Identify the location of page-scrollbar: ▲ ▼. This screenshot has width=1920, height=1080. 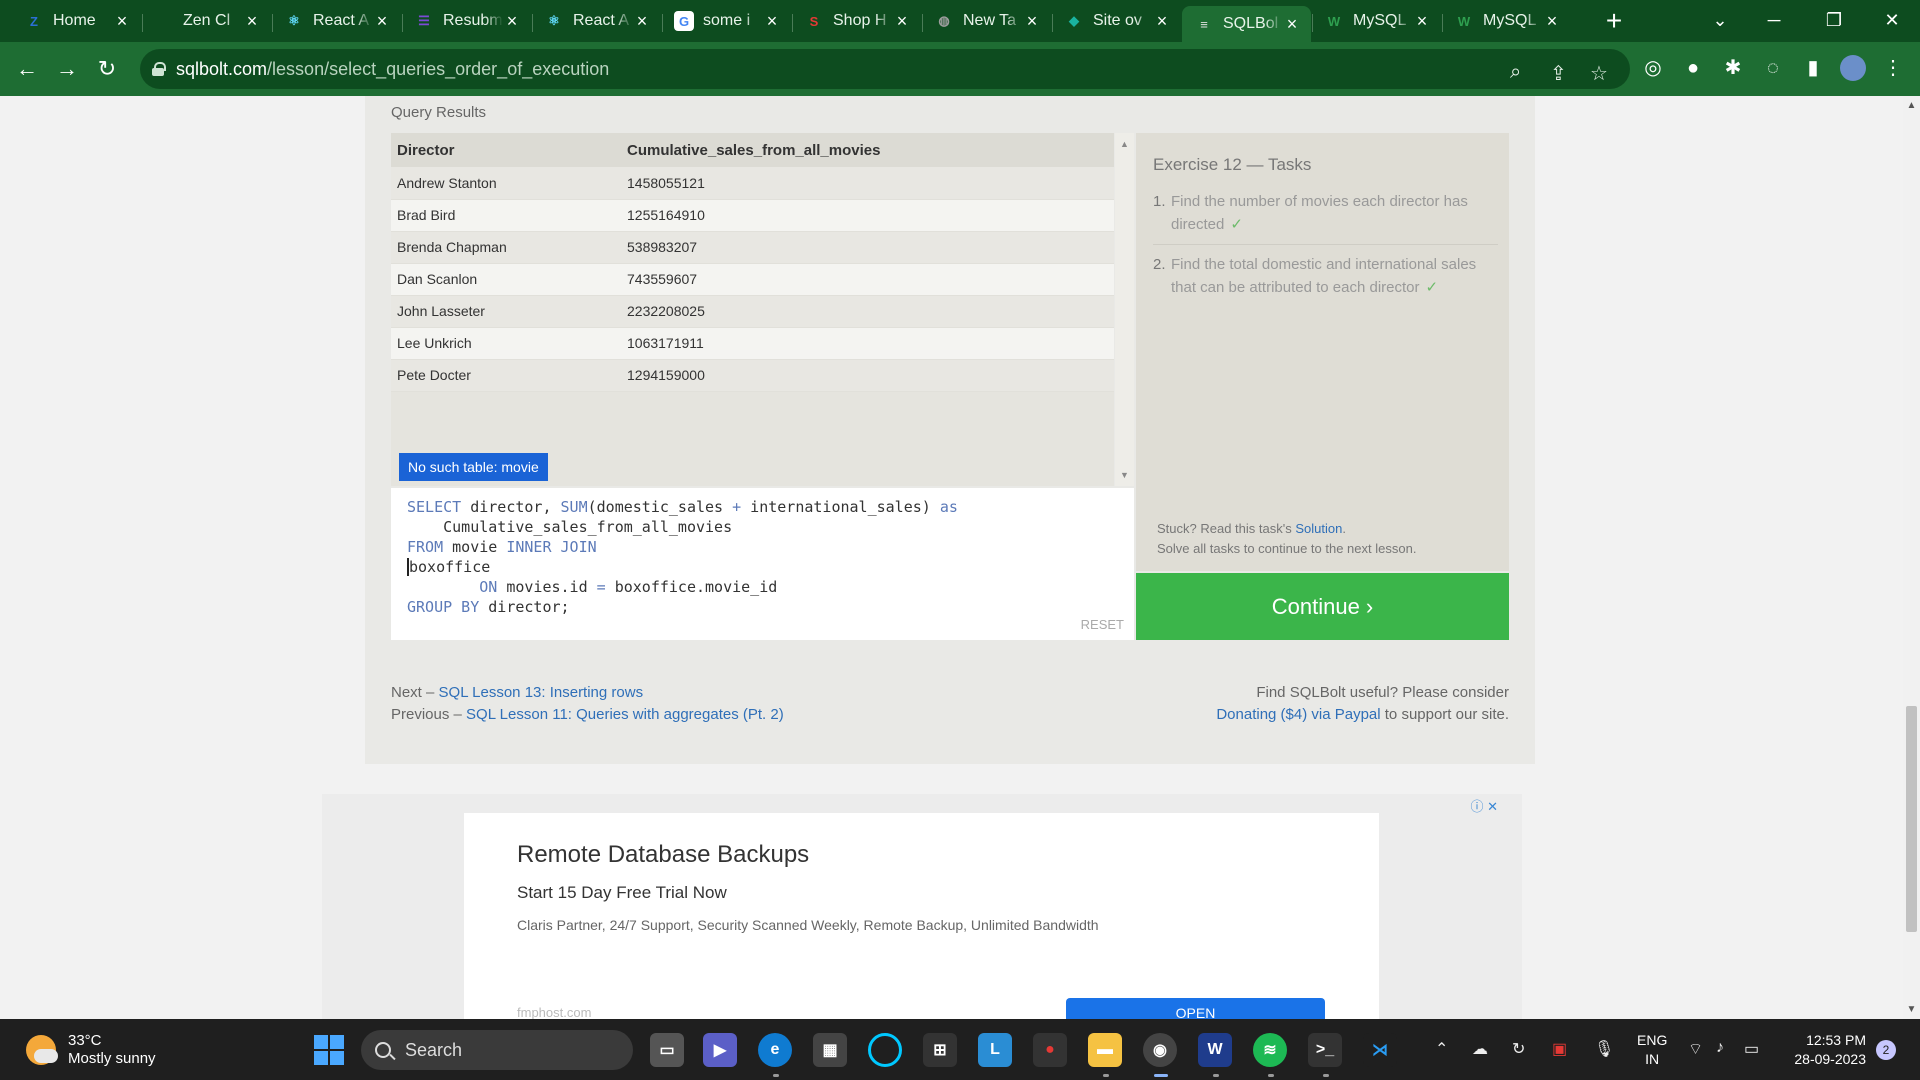
(1911, 557).